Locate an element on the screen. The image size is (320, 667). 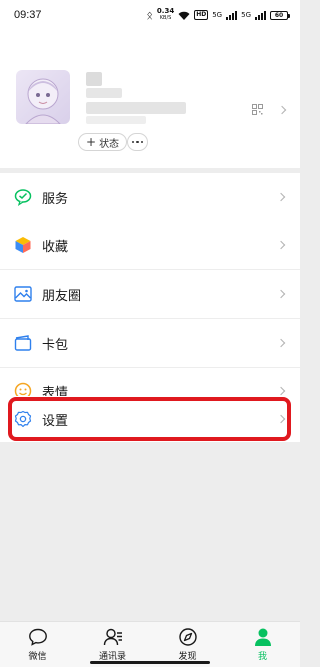
more-button is located at coordinates (137, 142).